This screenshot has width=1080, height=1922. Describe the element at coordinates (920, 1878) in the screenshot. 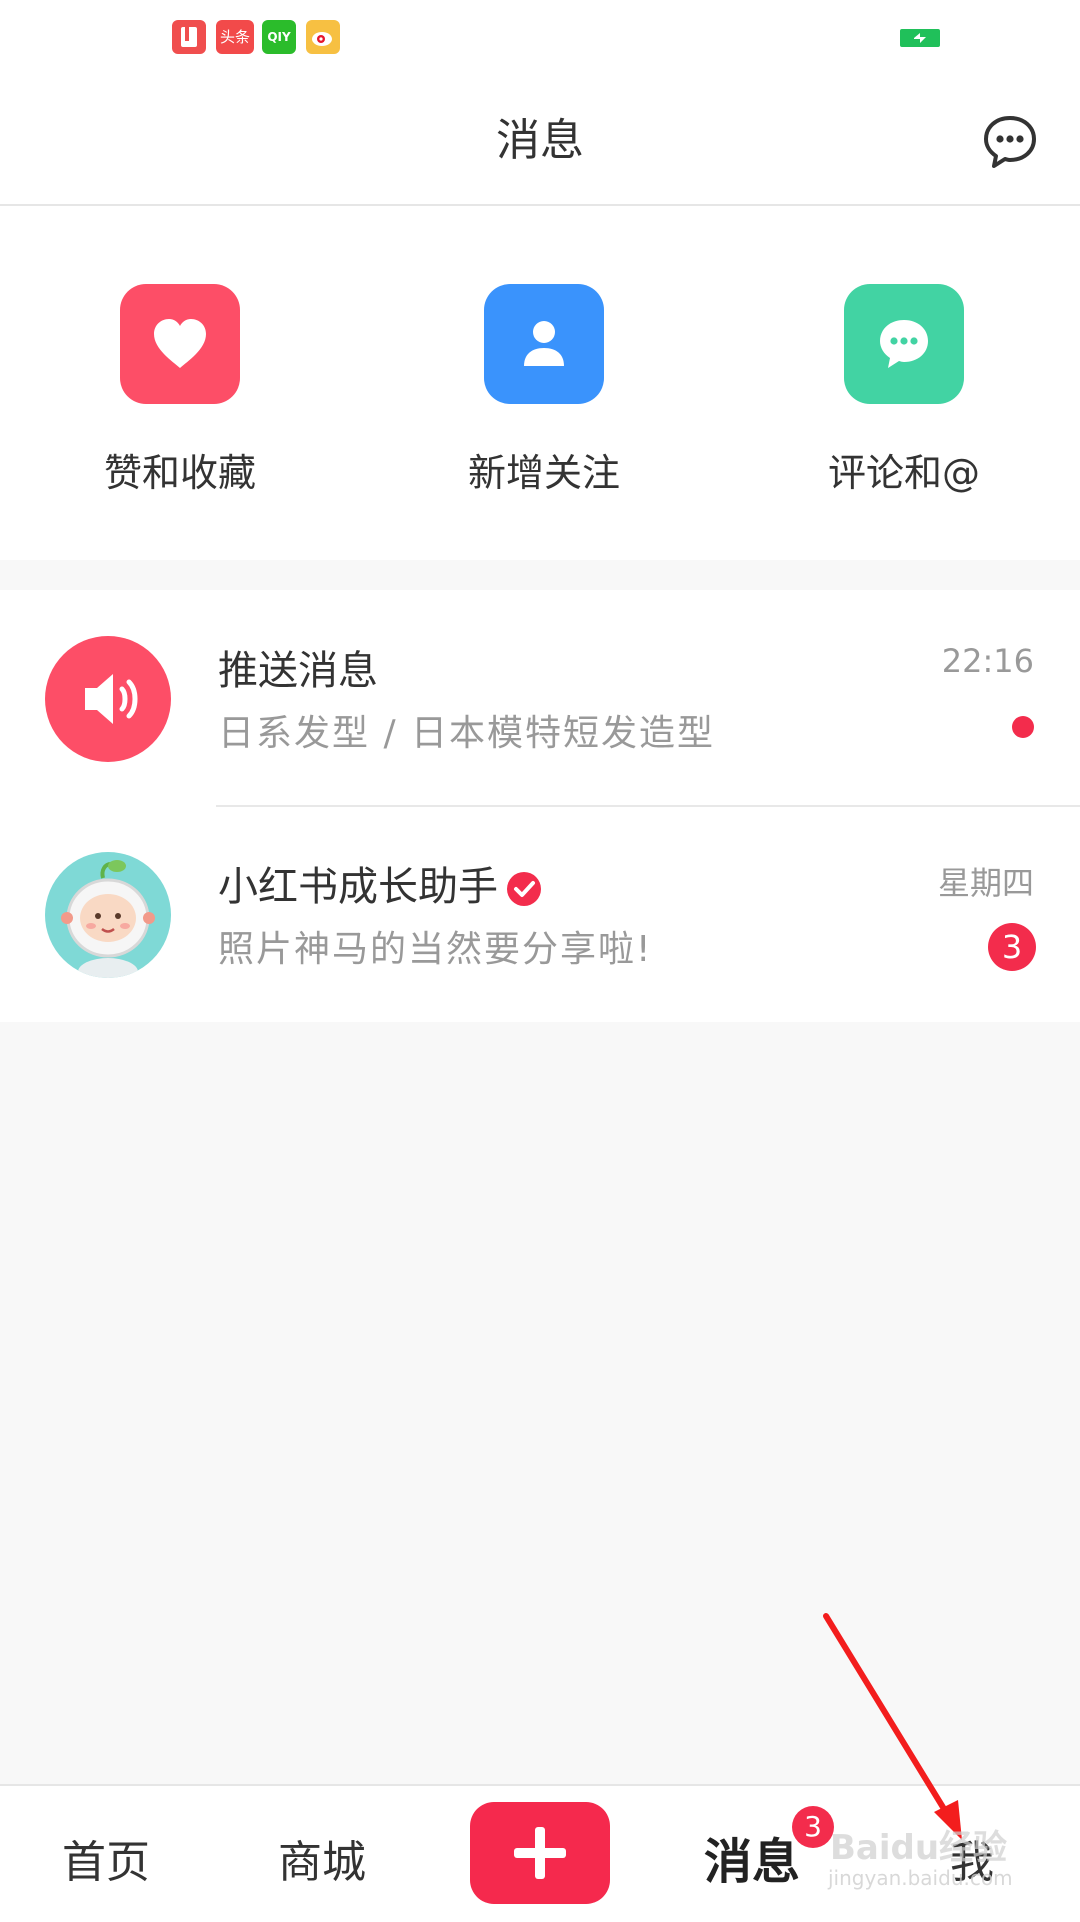

I see `watermark-url: jingyan.baidu.com` at that location.